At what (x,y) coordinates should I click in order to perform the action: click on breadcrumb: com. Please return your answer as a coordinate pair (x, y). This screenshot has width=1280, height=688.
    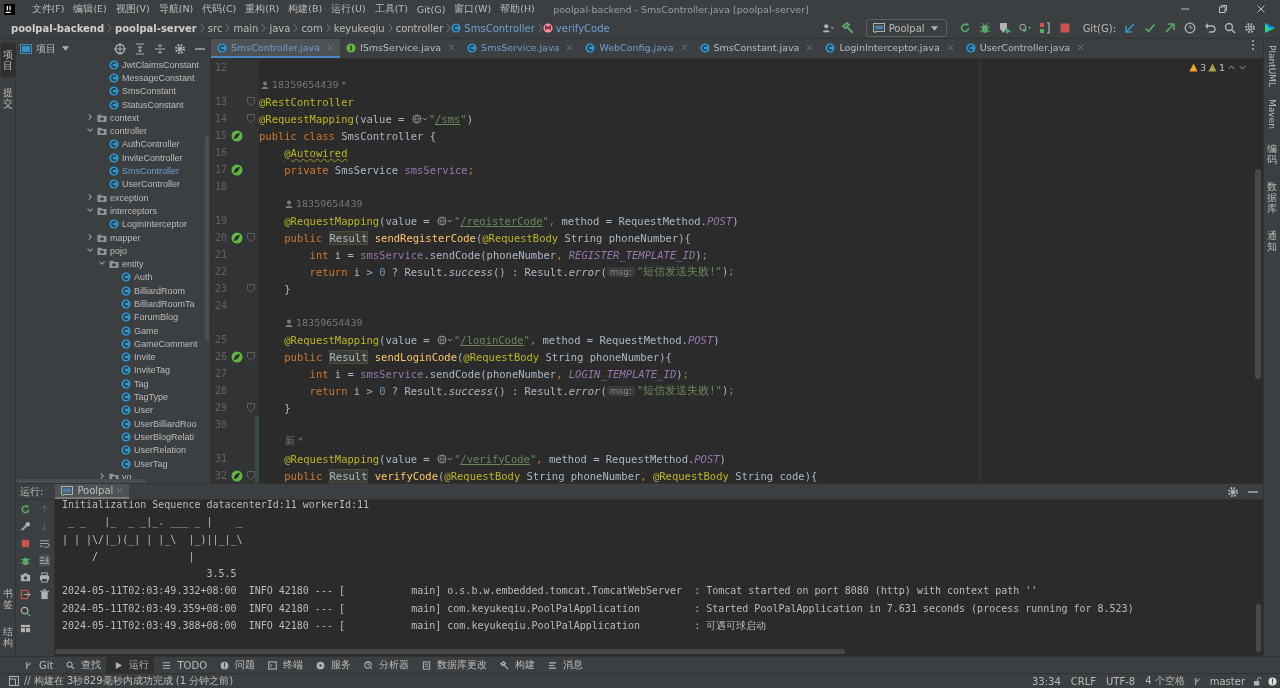
    Looking at the image, I should click on (312, 28).